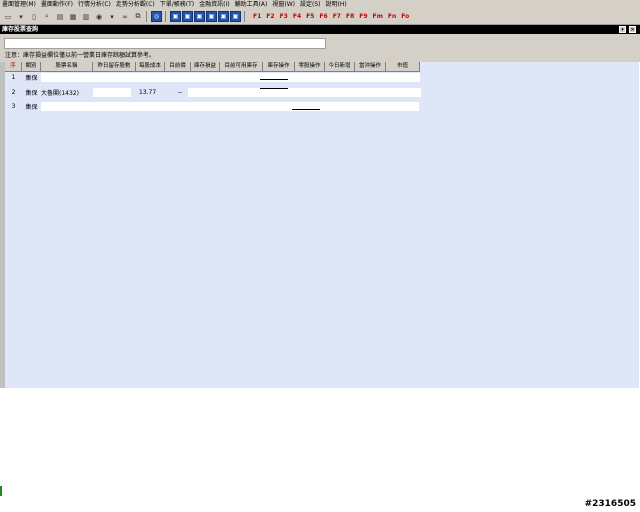 This screenshot has width=640, height=512. What do you see at coordinates (622, 29) in the screenshot?
I see `minimize-icon: ▾` at bounding box center [622, 29].